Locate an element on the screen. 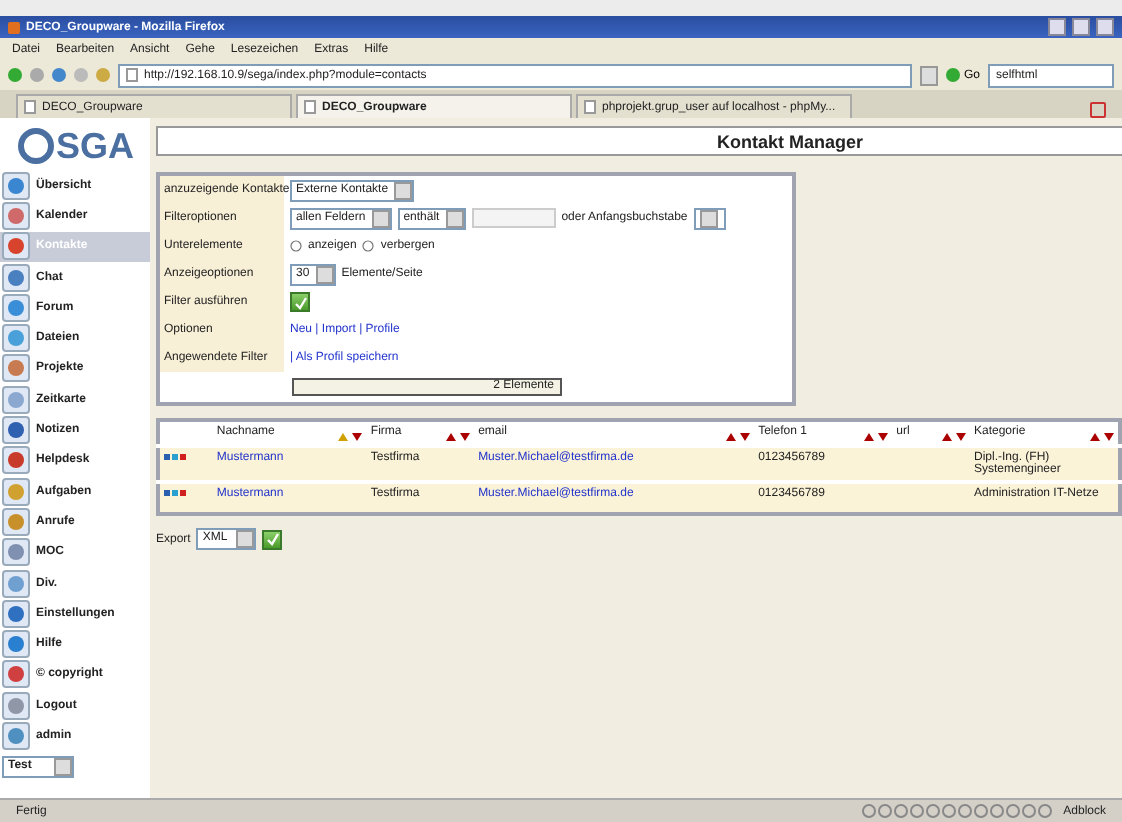  logo-text: SGA is located at coordinates (95, 146).